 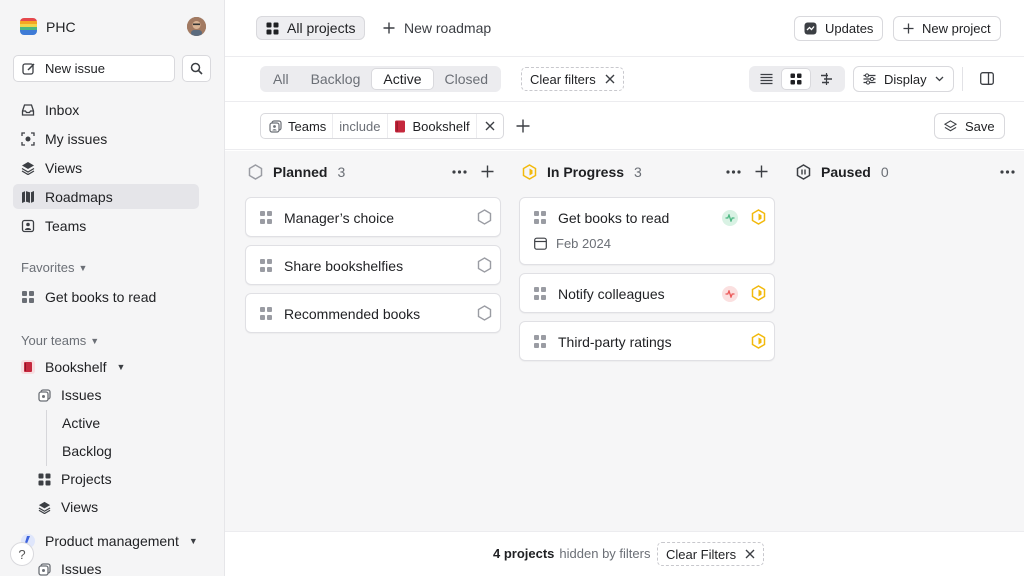 What do you see at coordinates (341, 172) in the screenshot?
I see `column-count: 3` at bounding box center [341, 172].